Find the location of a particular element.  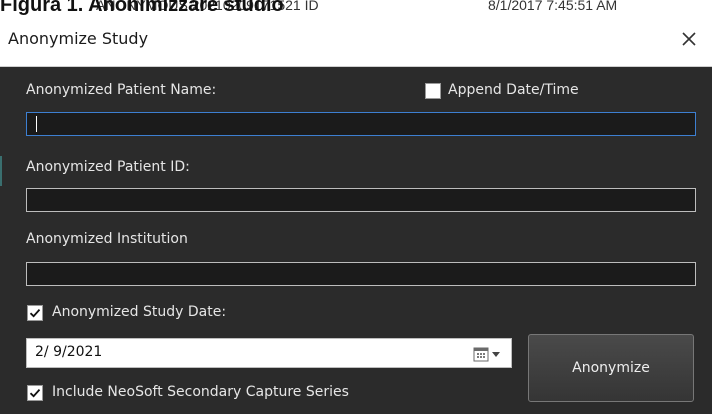

study-date-picker: 2/ 9/2021 is located at coordinates (269, 353).